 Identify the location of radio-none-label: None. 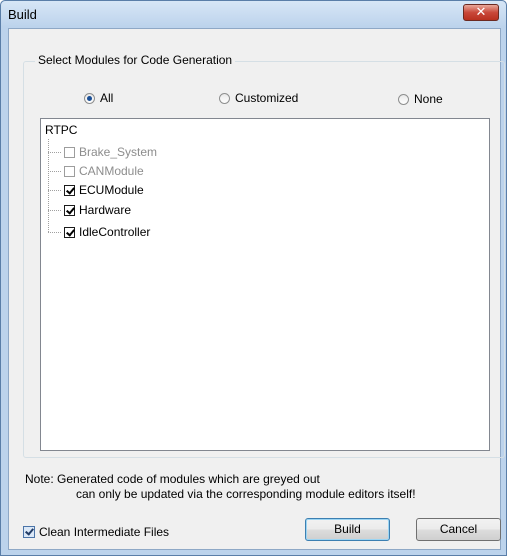
(428, 99).